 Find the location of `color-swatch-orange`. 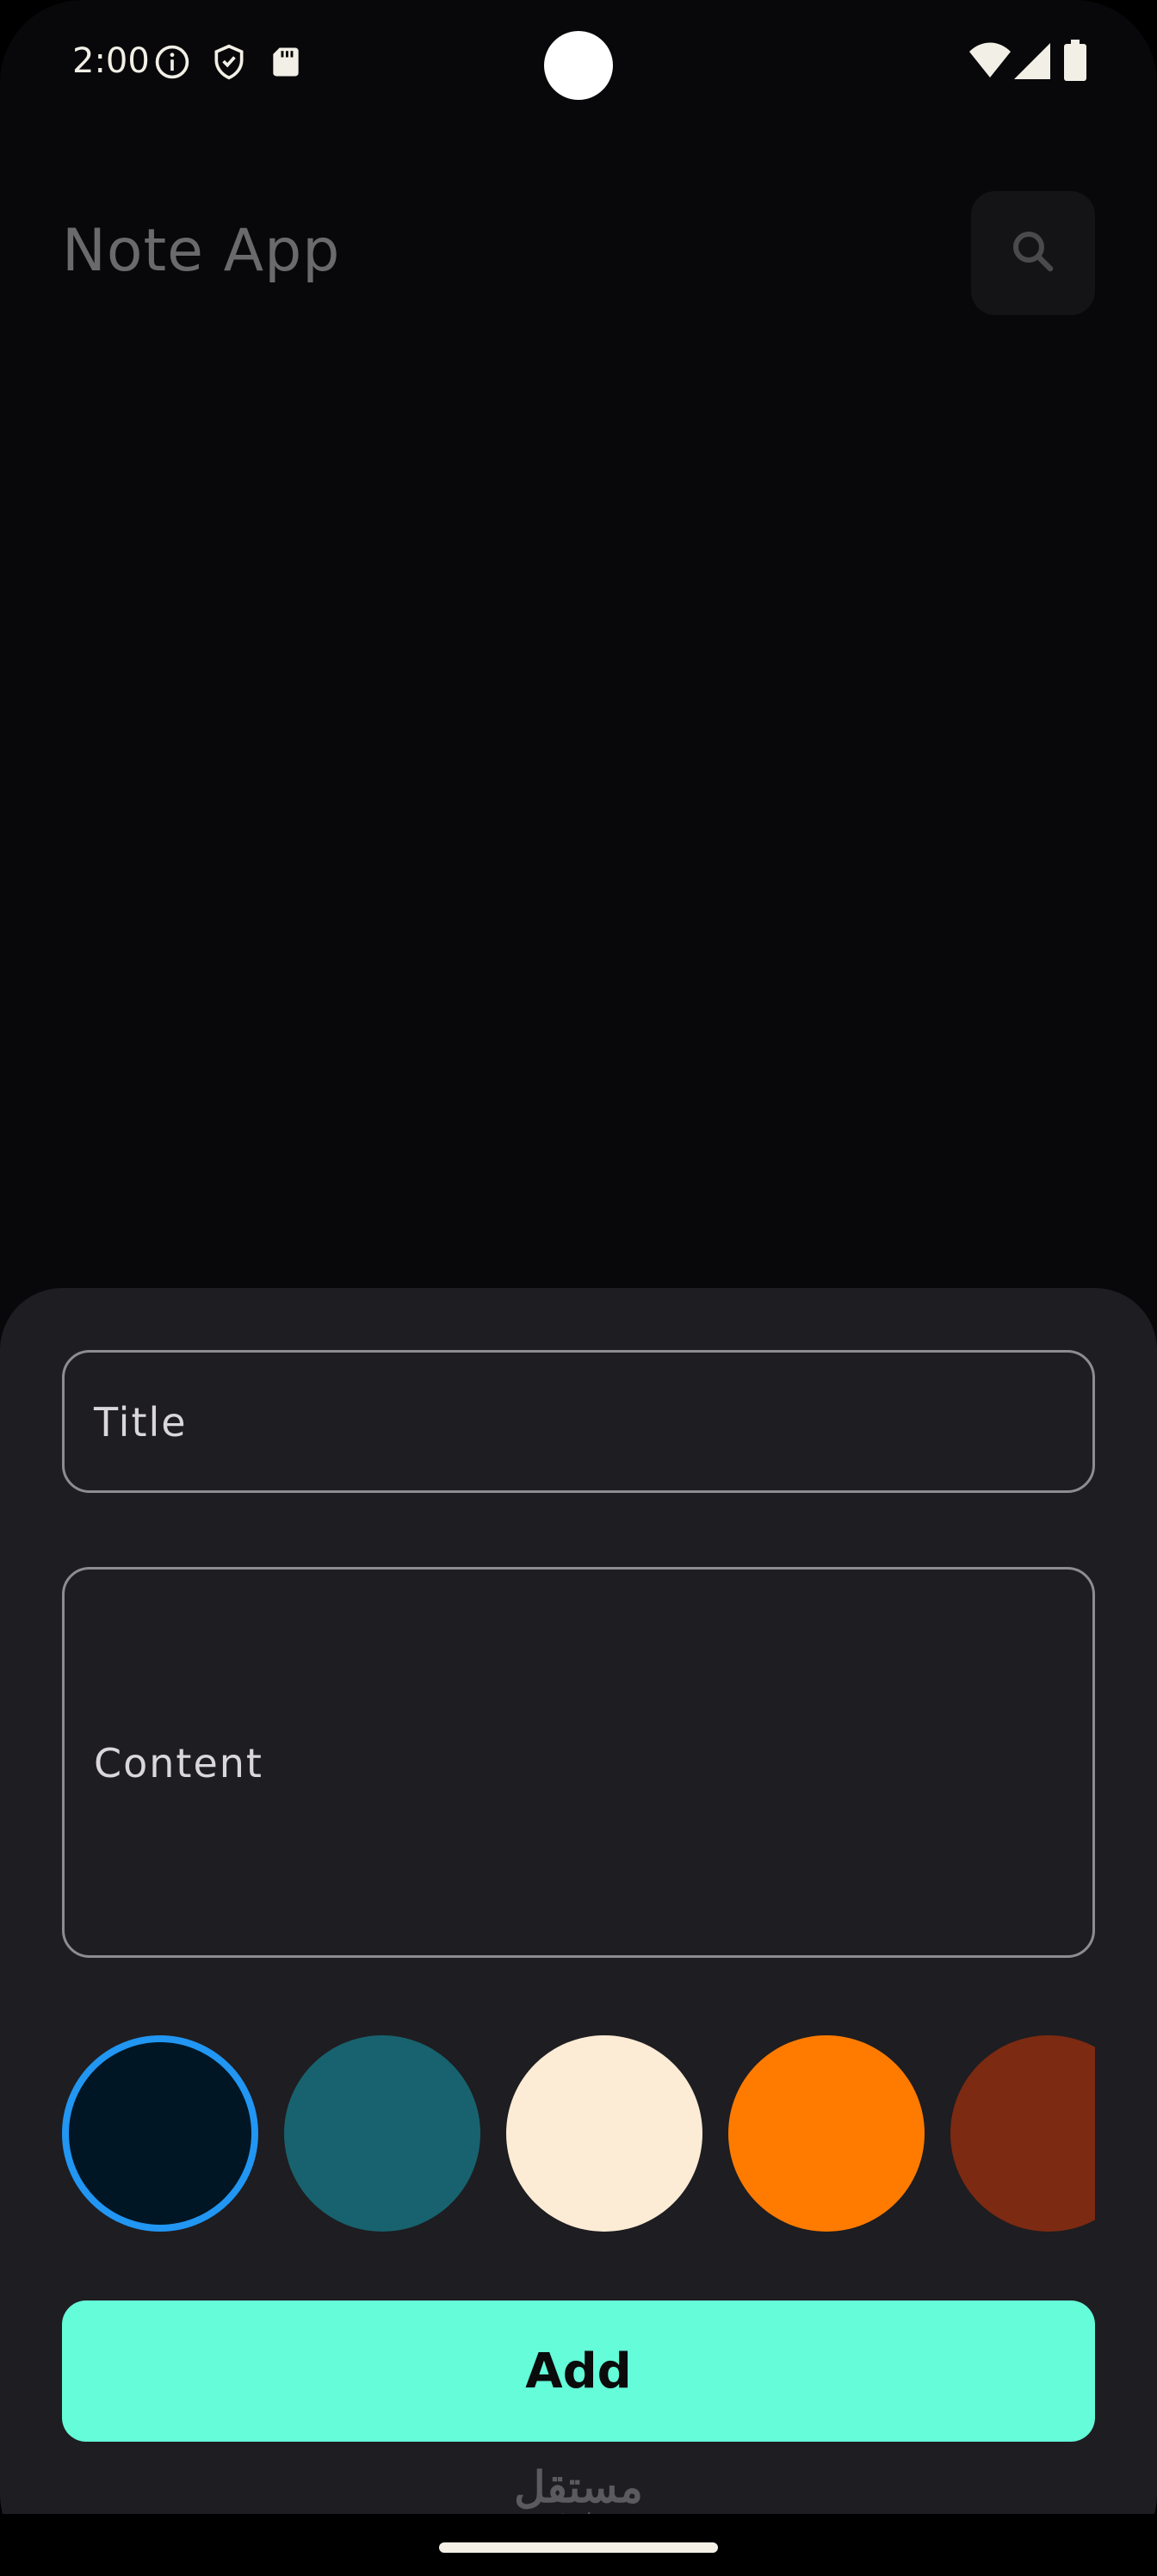

color-swatch-orange is located at coordinates (827, 2134).